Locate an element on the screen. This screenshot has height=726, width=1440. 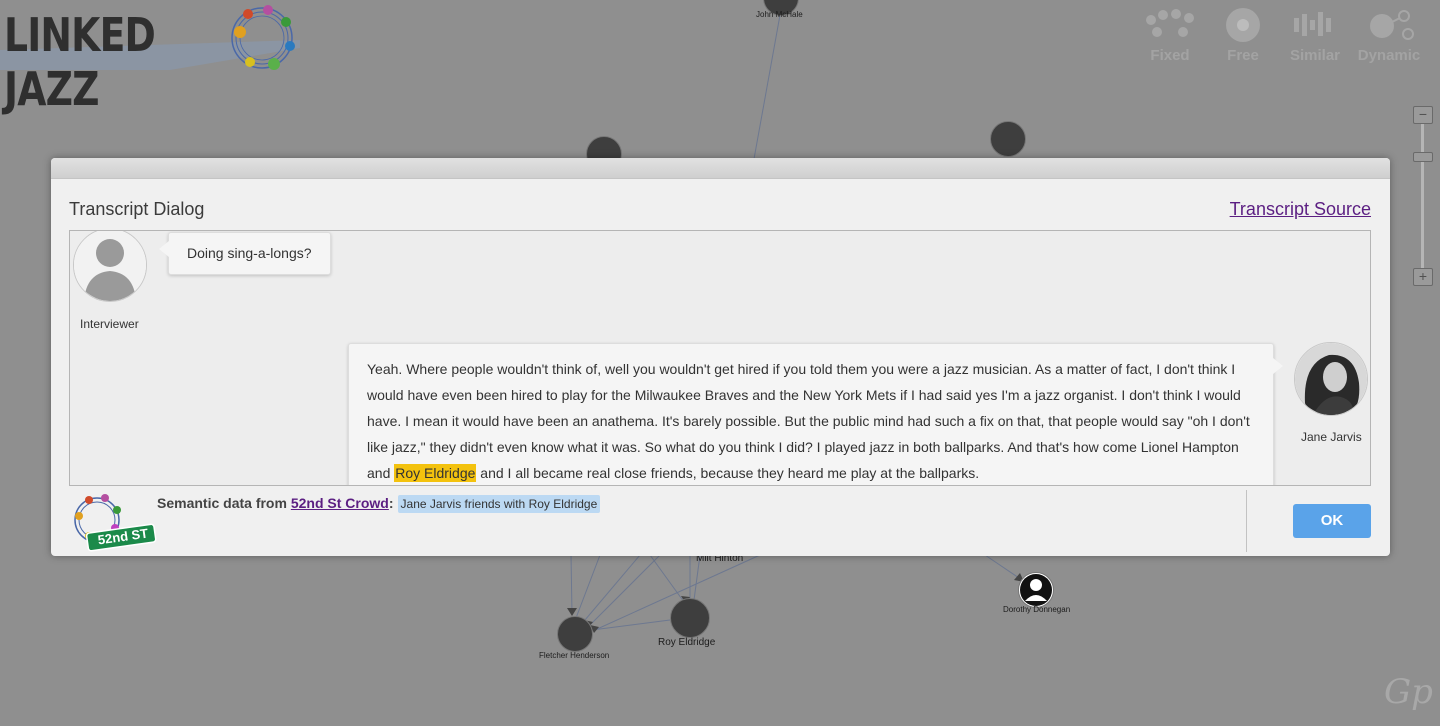
highlighted-entity: Roy Eldridge is located at coordinates (435, 473).